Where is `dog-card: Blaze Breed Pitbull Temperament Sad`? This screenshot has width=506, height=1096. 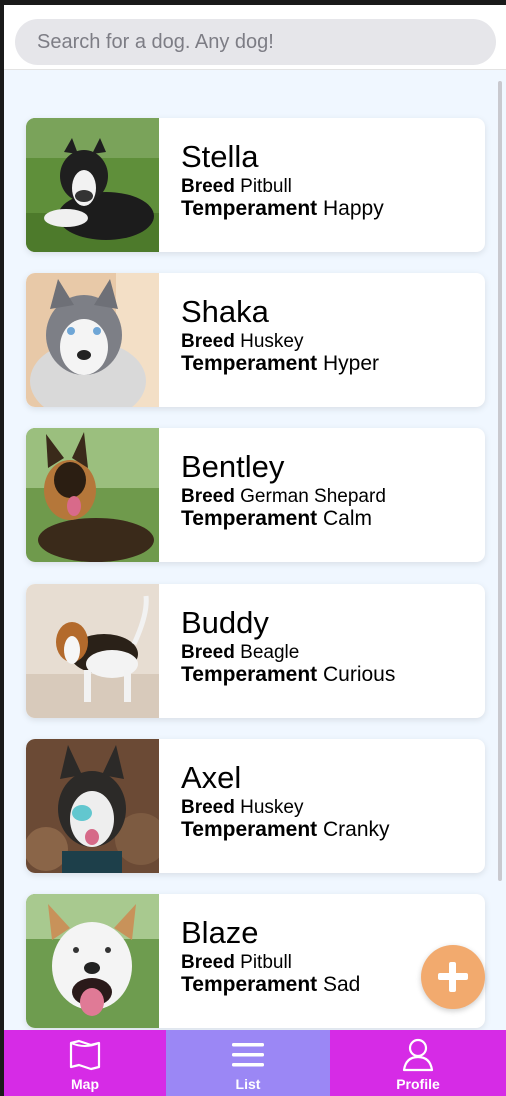 dog-card: Blaze Breed Pitbull Temperament Sad is located at coordinates (255, 961).